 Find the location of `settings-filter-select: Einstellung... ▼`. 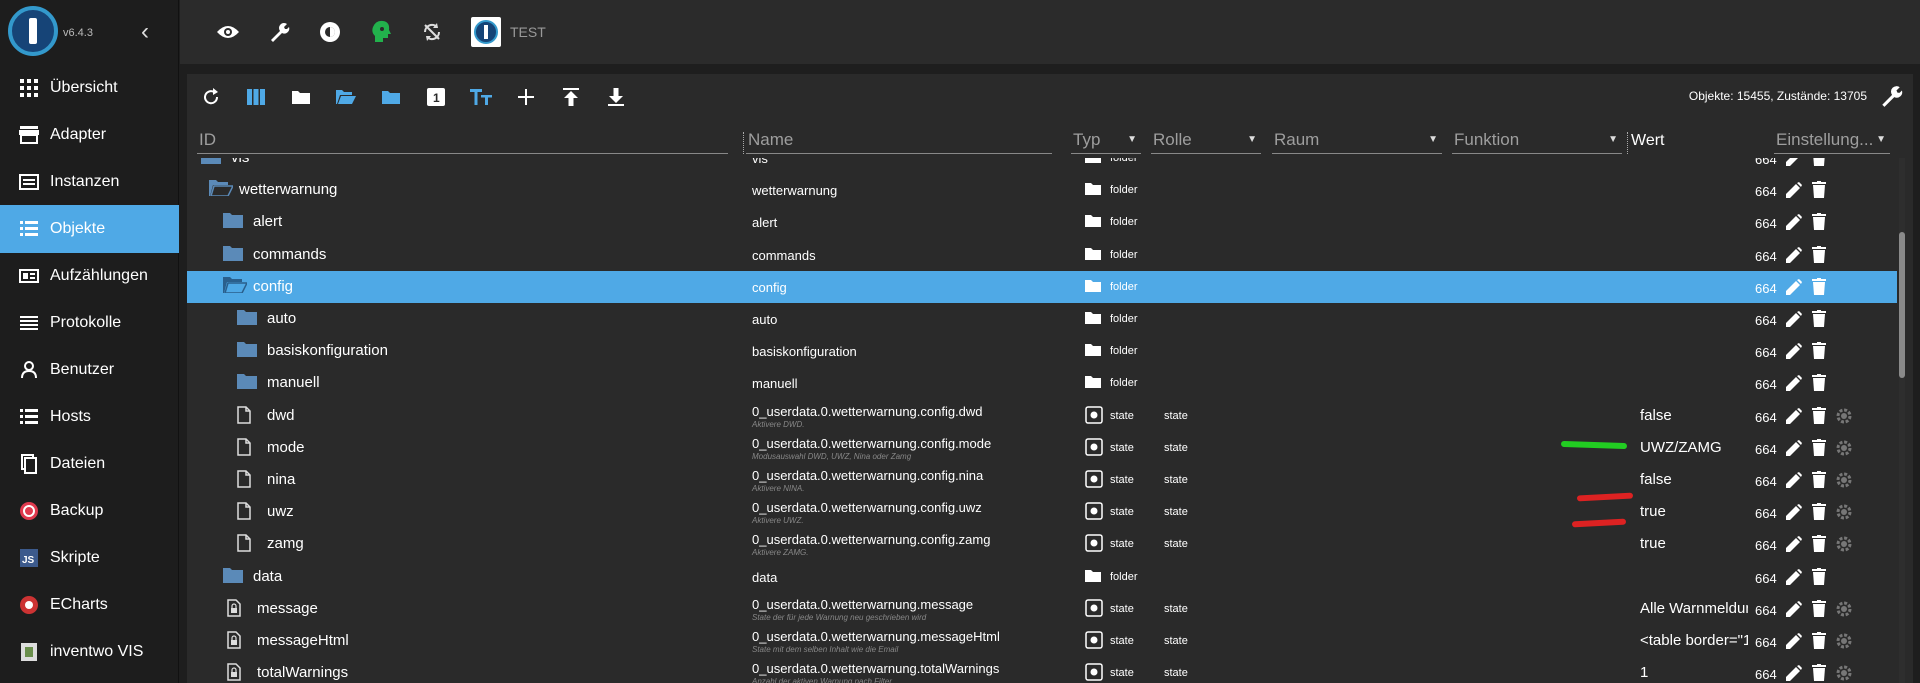

settings-filter-select: Einstellung... ▼ is located at coordinates (1832, 141).